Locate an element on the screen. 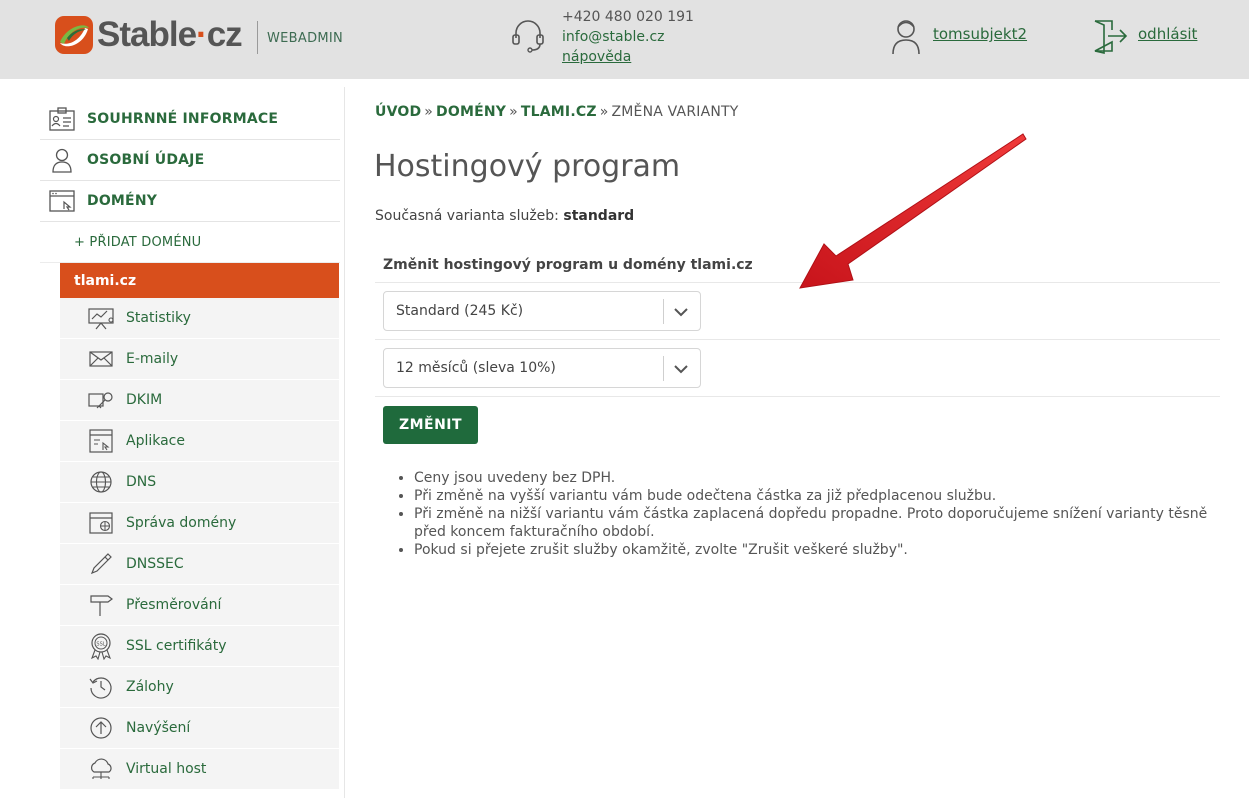 This screenshot has height=798, width=1249. subnav-item-label: DKIM is located at coordinates (144, 400).